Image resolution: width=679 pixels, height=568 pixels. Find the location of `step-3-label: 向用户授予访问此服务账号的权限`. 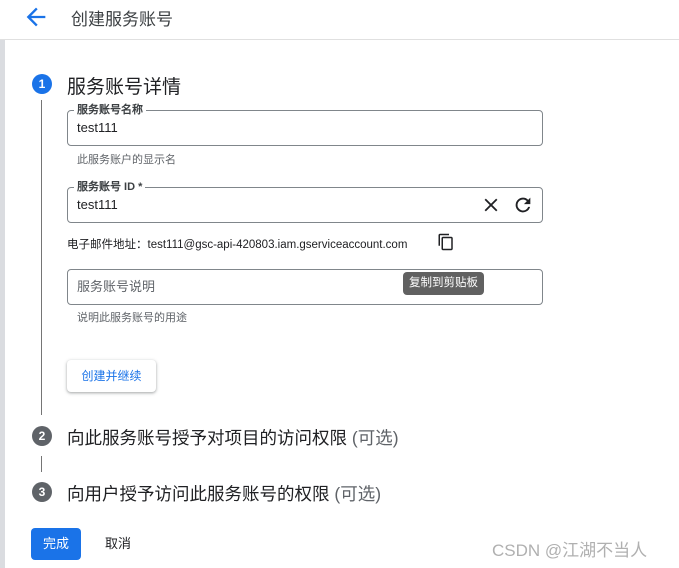

step-3-label: 向用户授予访问此服务账号的权限 is located at coordinates (198, 494).